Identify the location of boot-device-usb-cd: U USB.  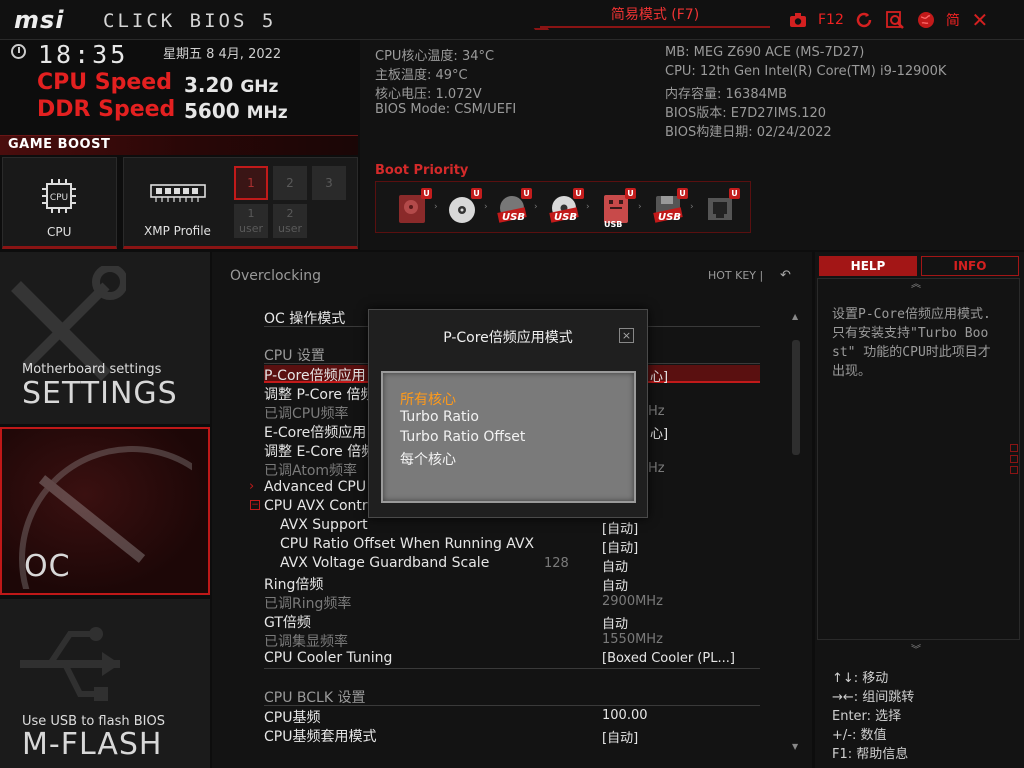
(565, 208).